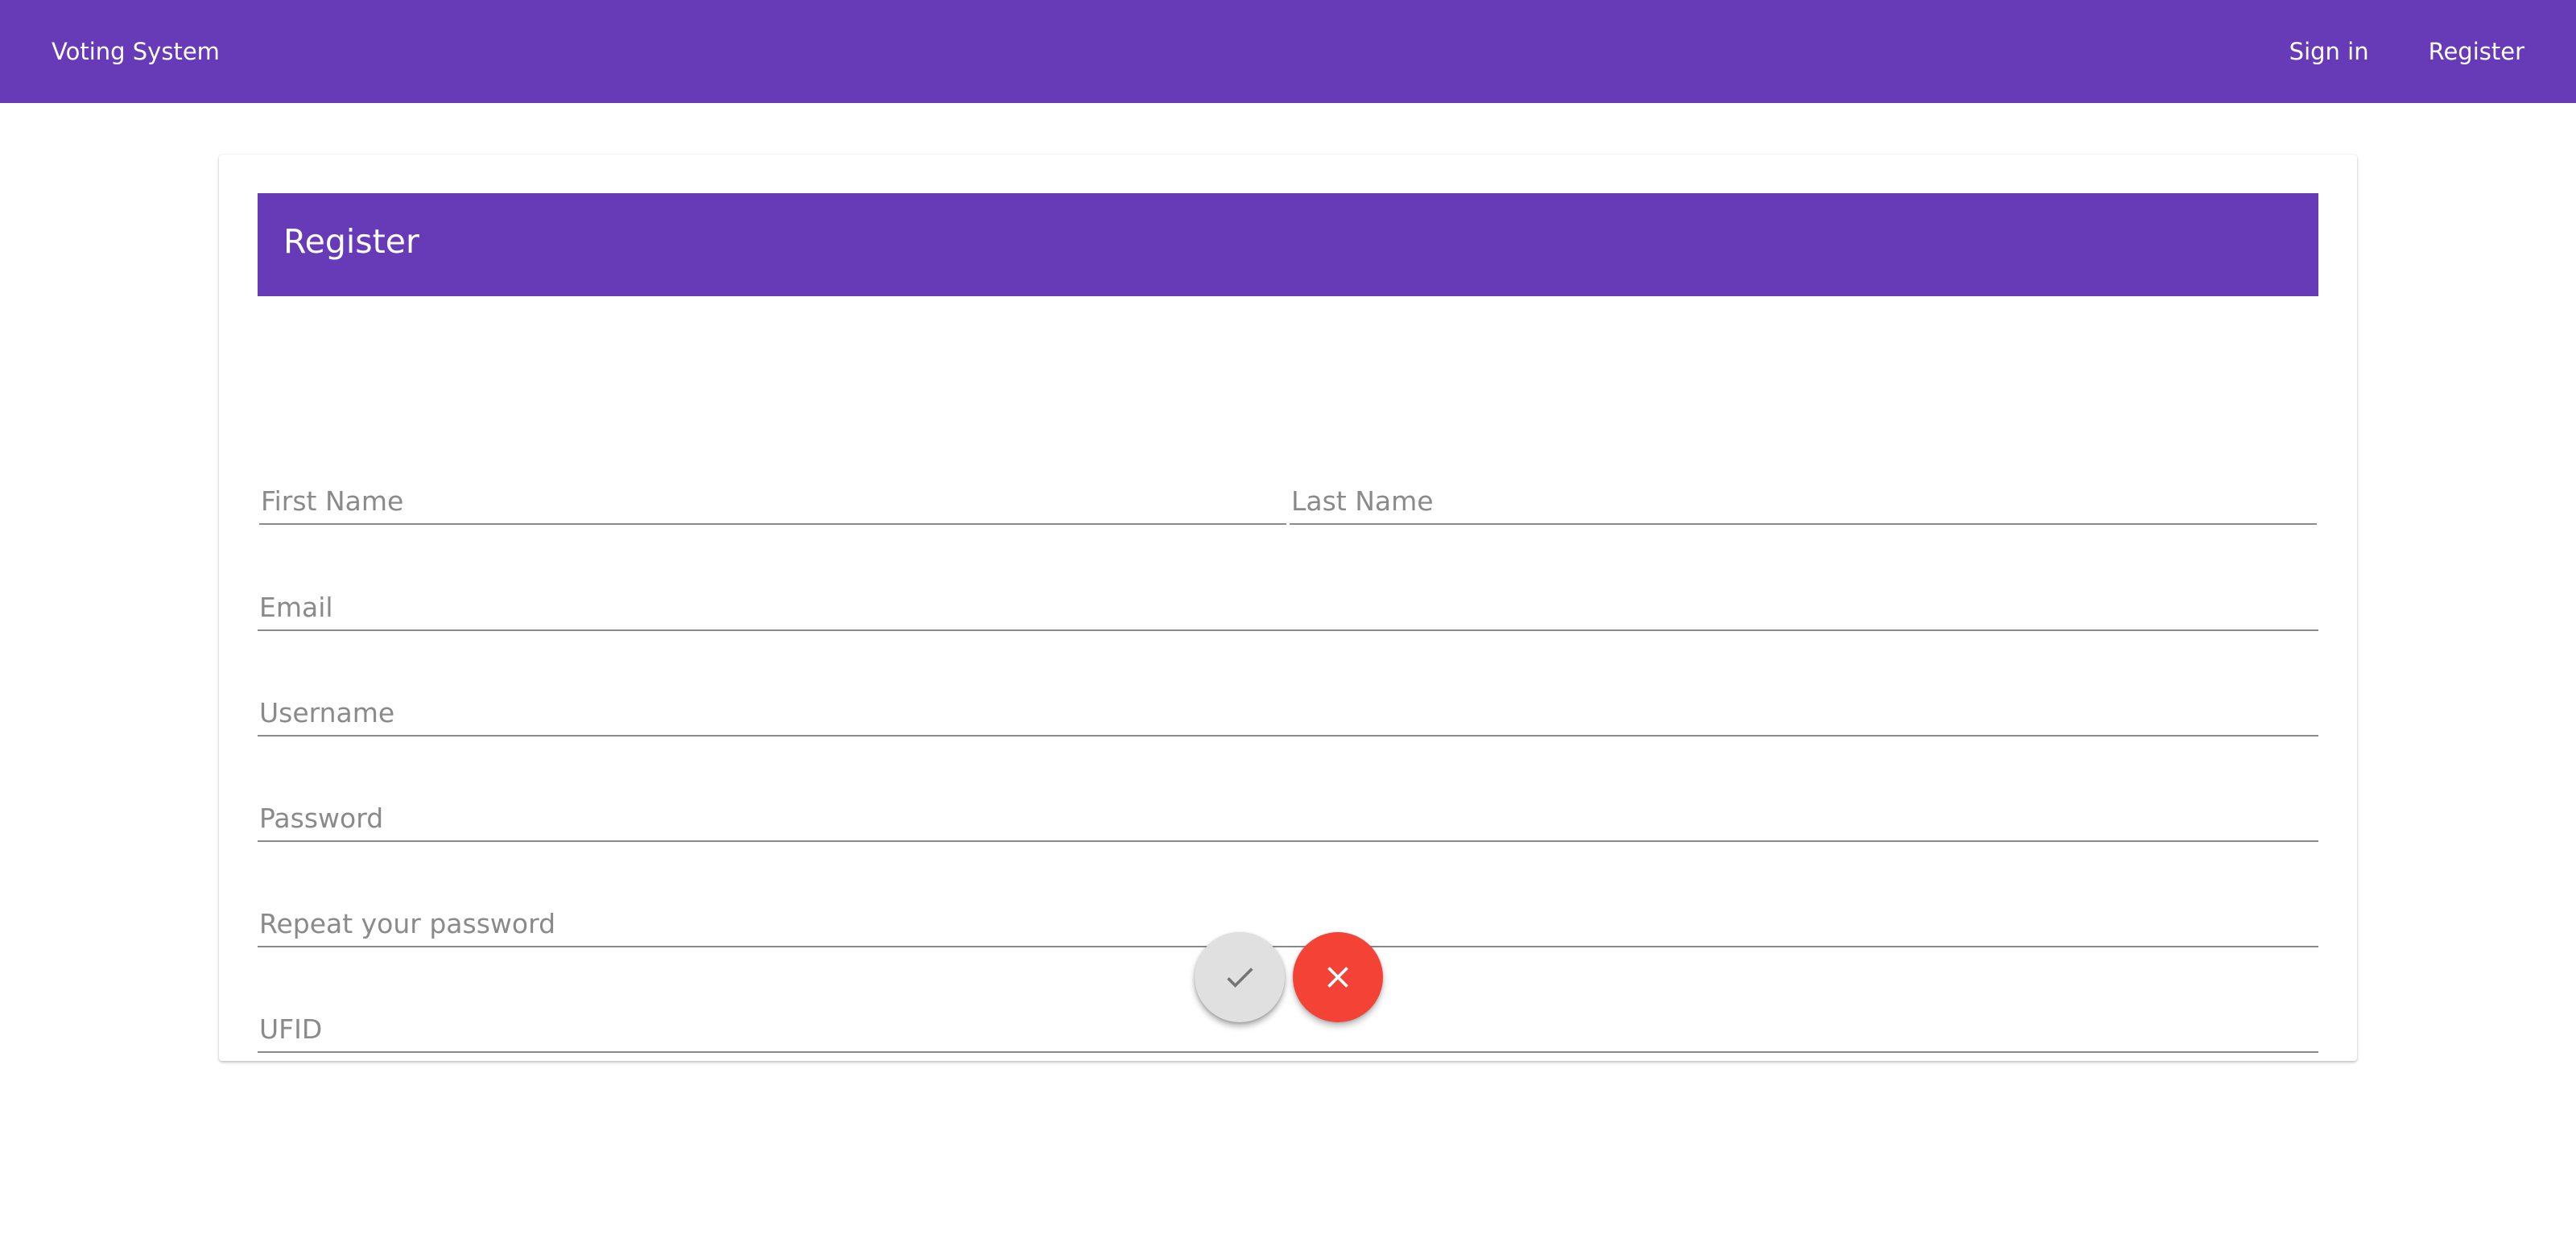  I want to click on form-actions, so click(1288, 979).